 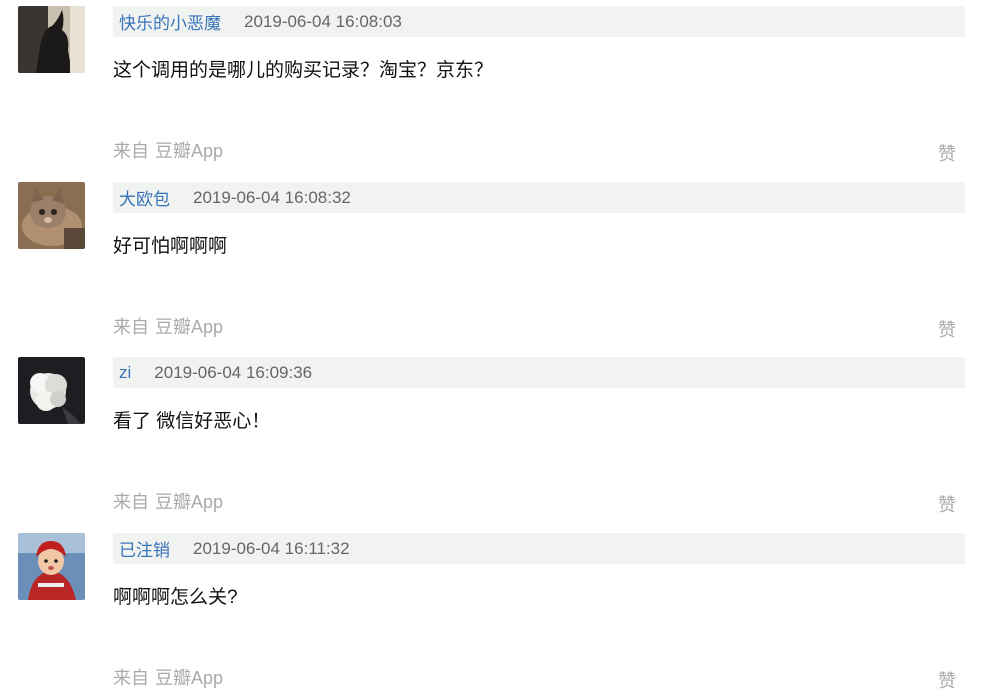 What do you see at coordinates (175, 597) in the screenshot?
I see `comment-text: 啊啊啊怎么关?` at bounding box center [175, 597].